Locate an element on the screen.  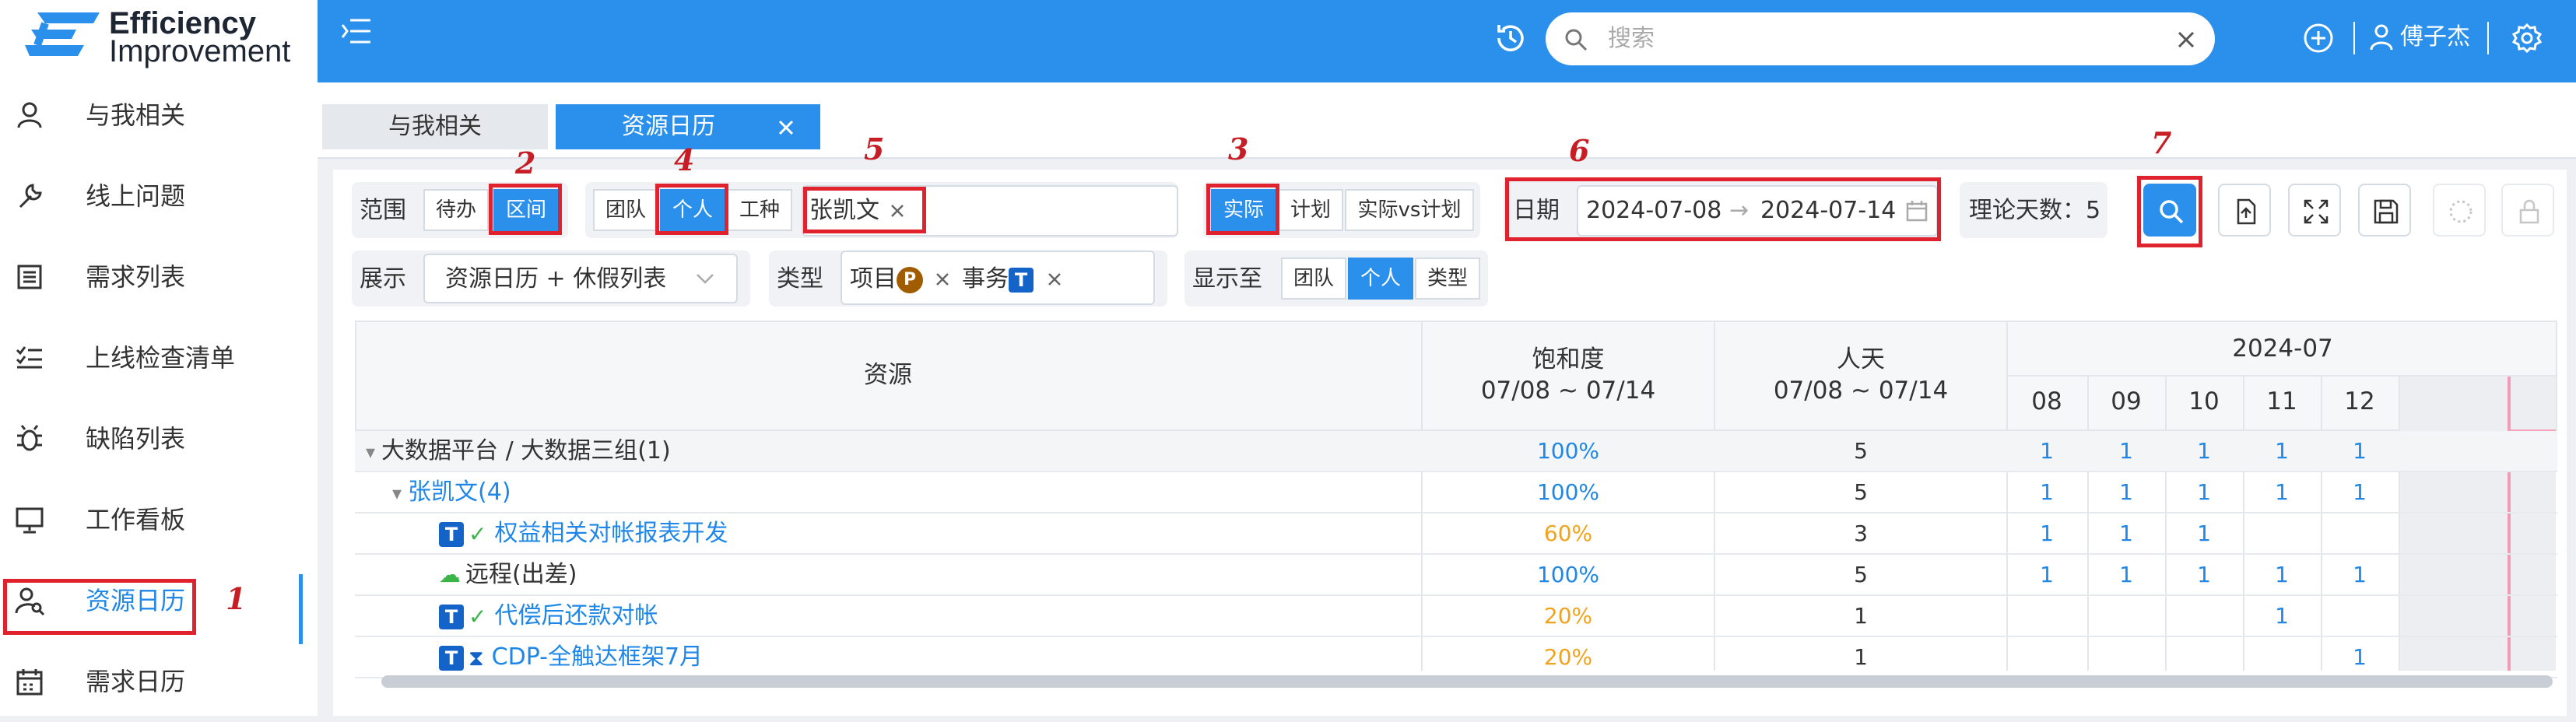
fullscreen-icon is located at coordinates (2317, 211).